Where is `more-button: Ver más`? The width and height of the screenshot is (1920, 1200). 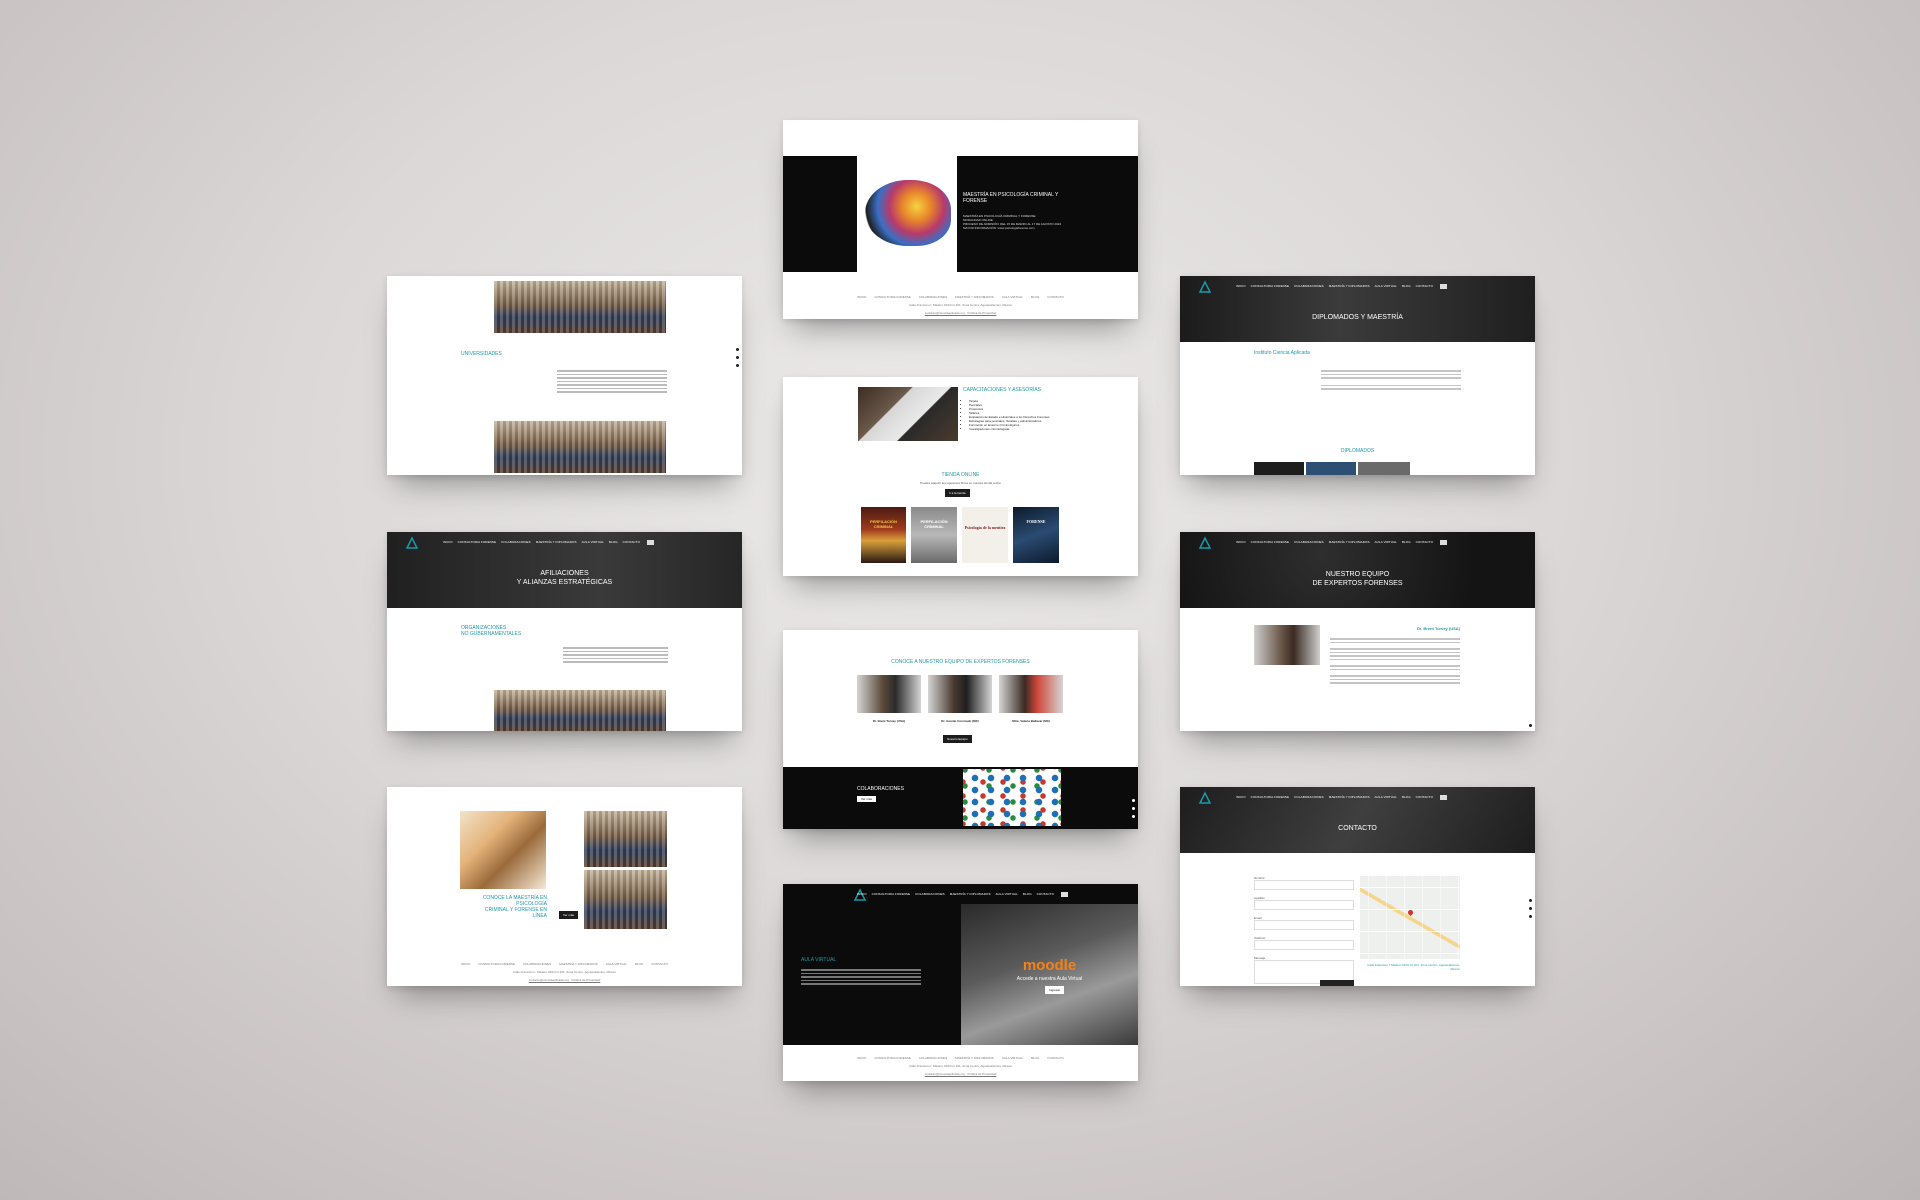
more-button: Ver más is located at coordinates (569, 915).